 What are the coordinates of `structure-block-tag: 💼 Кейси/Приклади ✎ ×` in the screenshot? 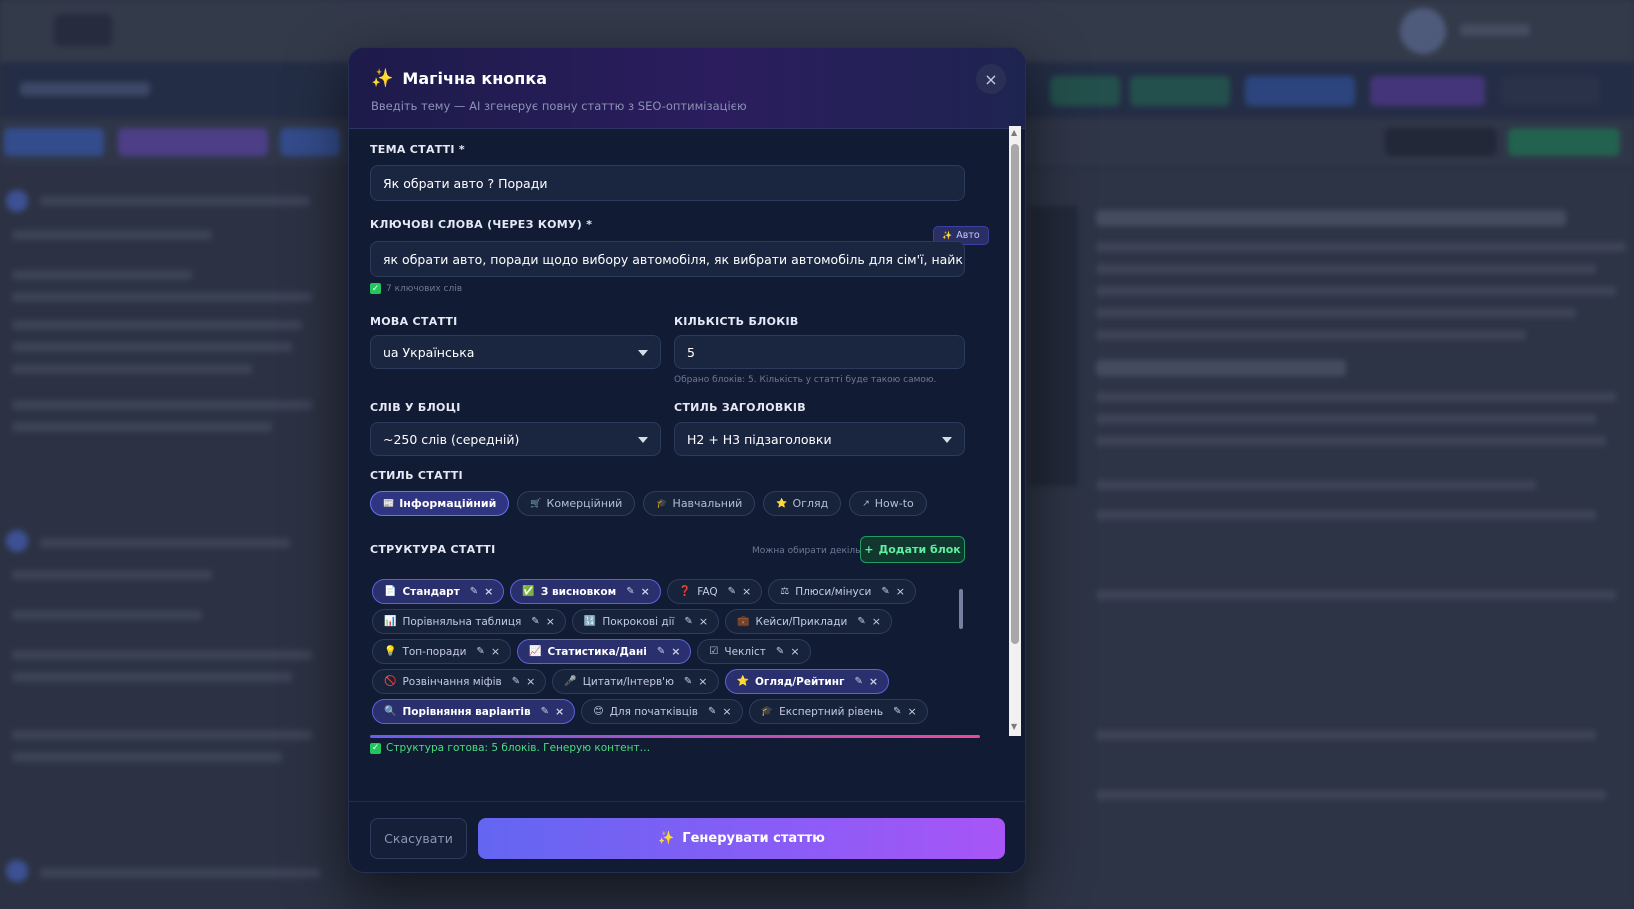 It's located at (808, 621).